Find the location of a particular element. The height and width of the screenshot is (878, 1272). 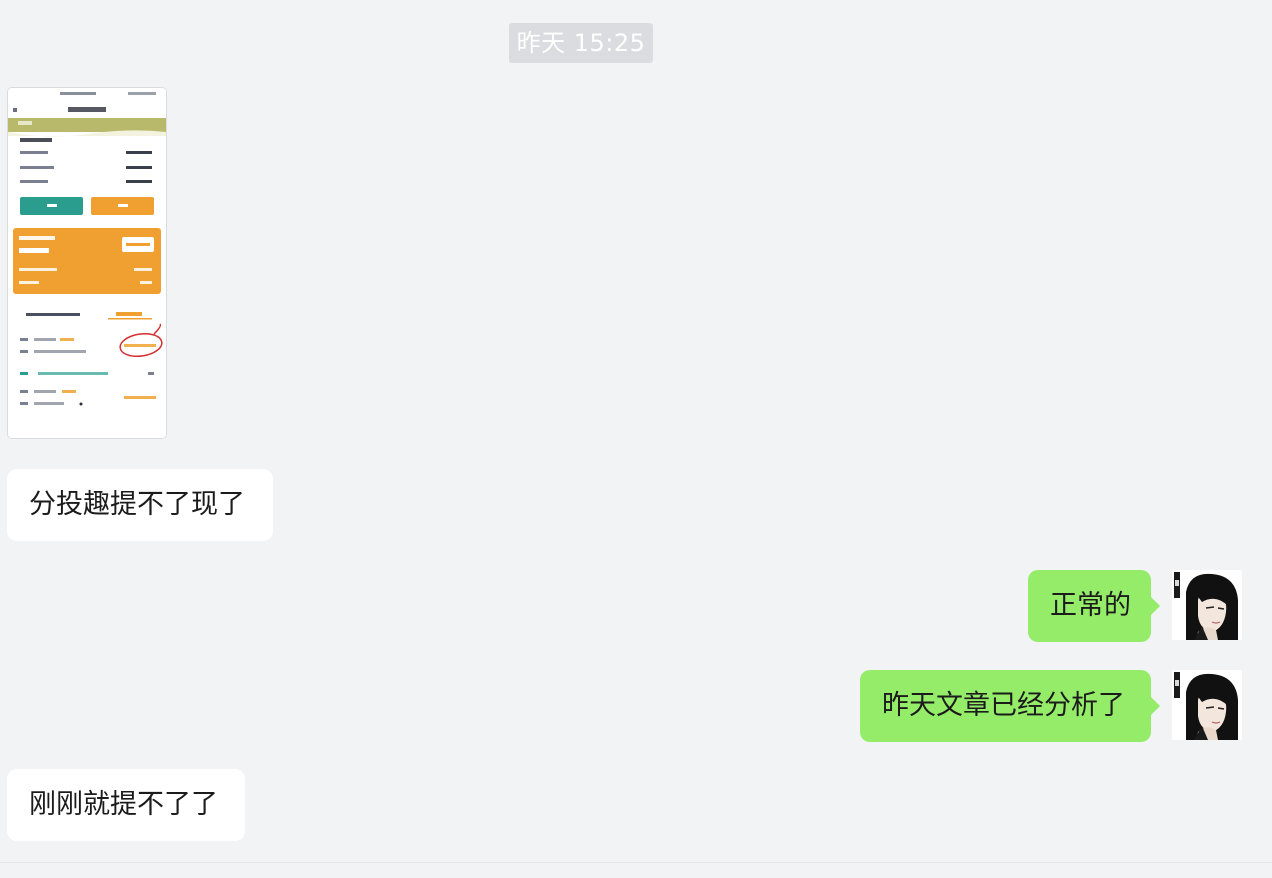

incoming-message-bubble: 刚刚就提不了了 is located at coordinates (126, 805).